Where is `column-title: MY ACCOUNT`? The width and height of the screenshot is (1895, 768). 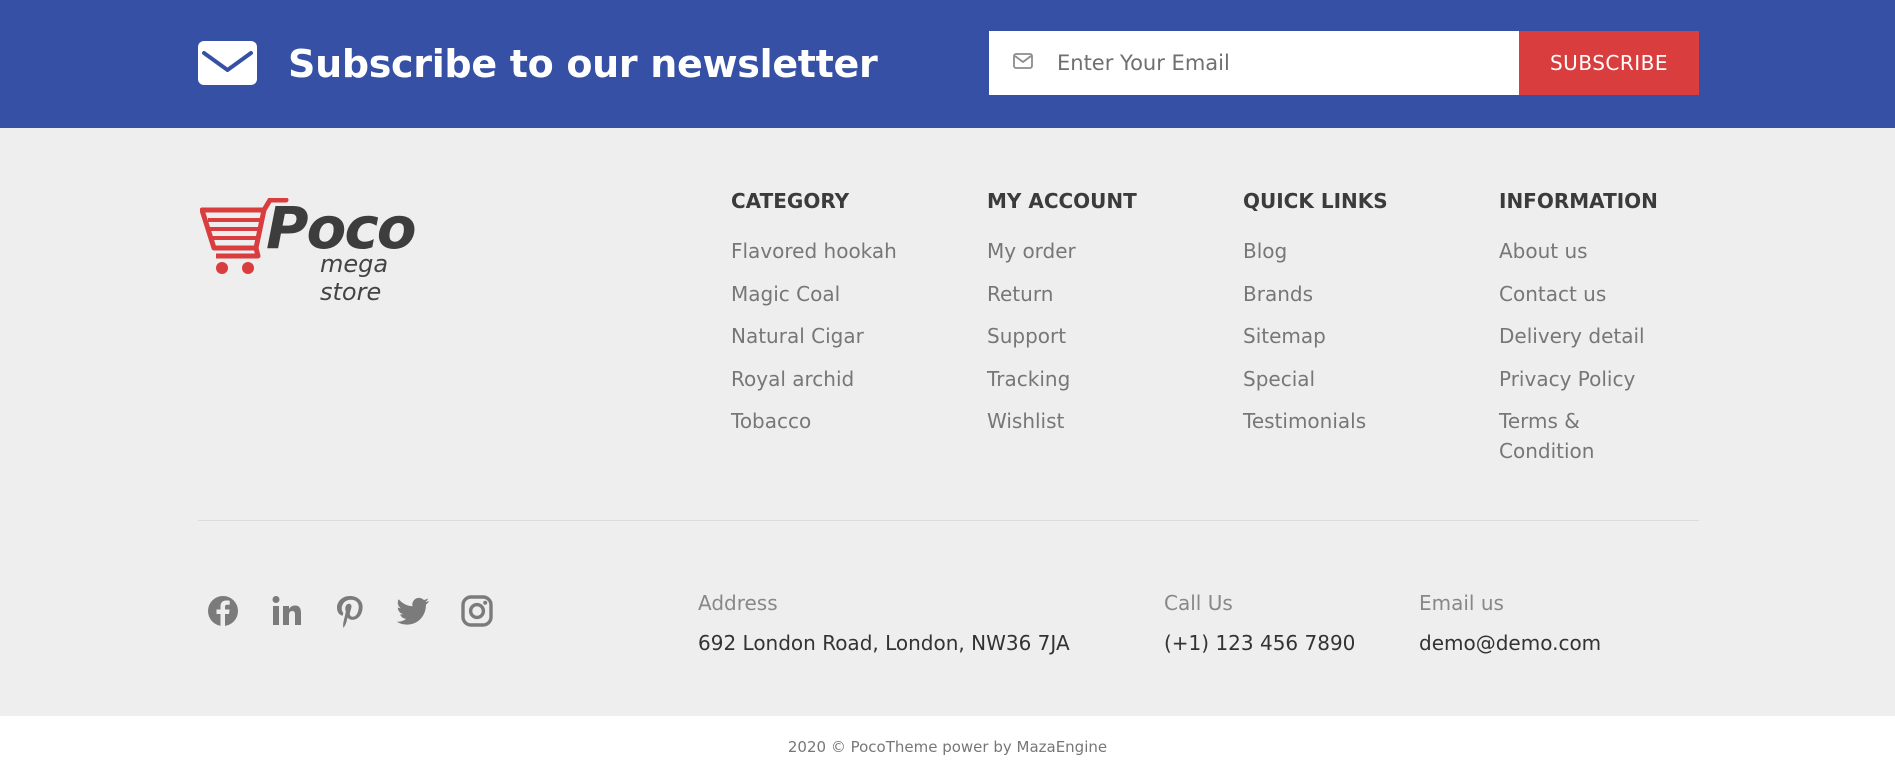 column-title: MY ACCOUNT is located at coordinates (1062, 201).